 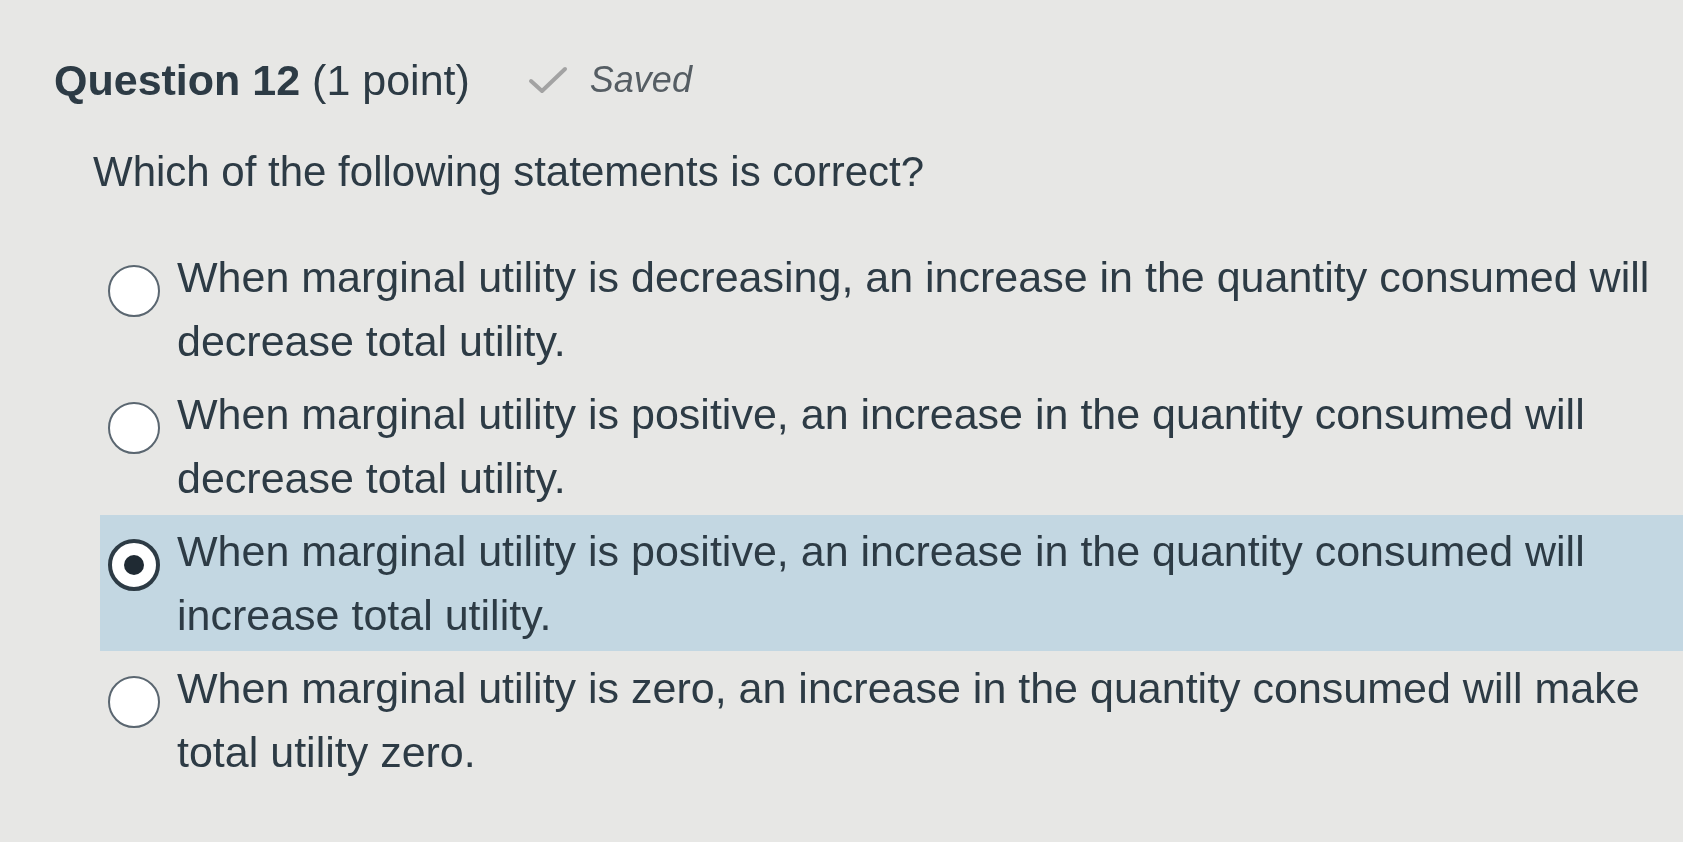 What do you see at coordinates (262, 80) in the screenshot?
I see `question-title: Question 12 (1 point)` at bounding box center [262, 80].